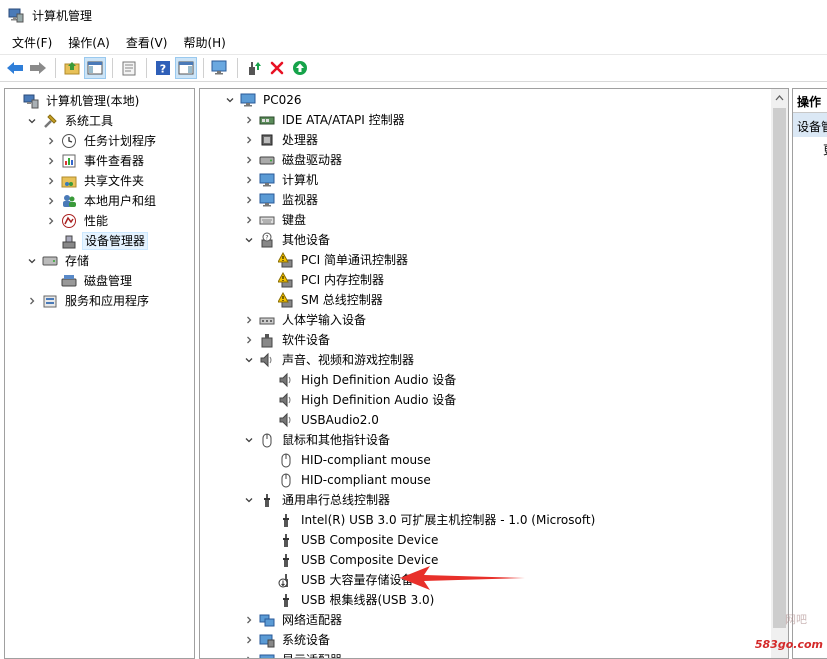 This screenshot has width=827, height=659. I want to click on device-tree-row: USB 根集线器(USB 3.0), so click(349, 600).